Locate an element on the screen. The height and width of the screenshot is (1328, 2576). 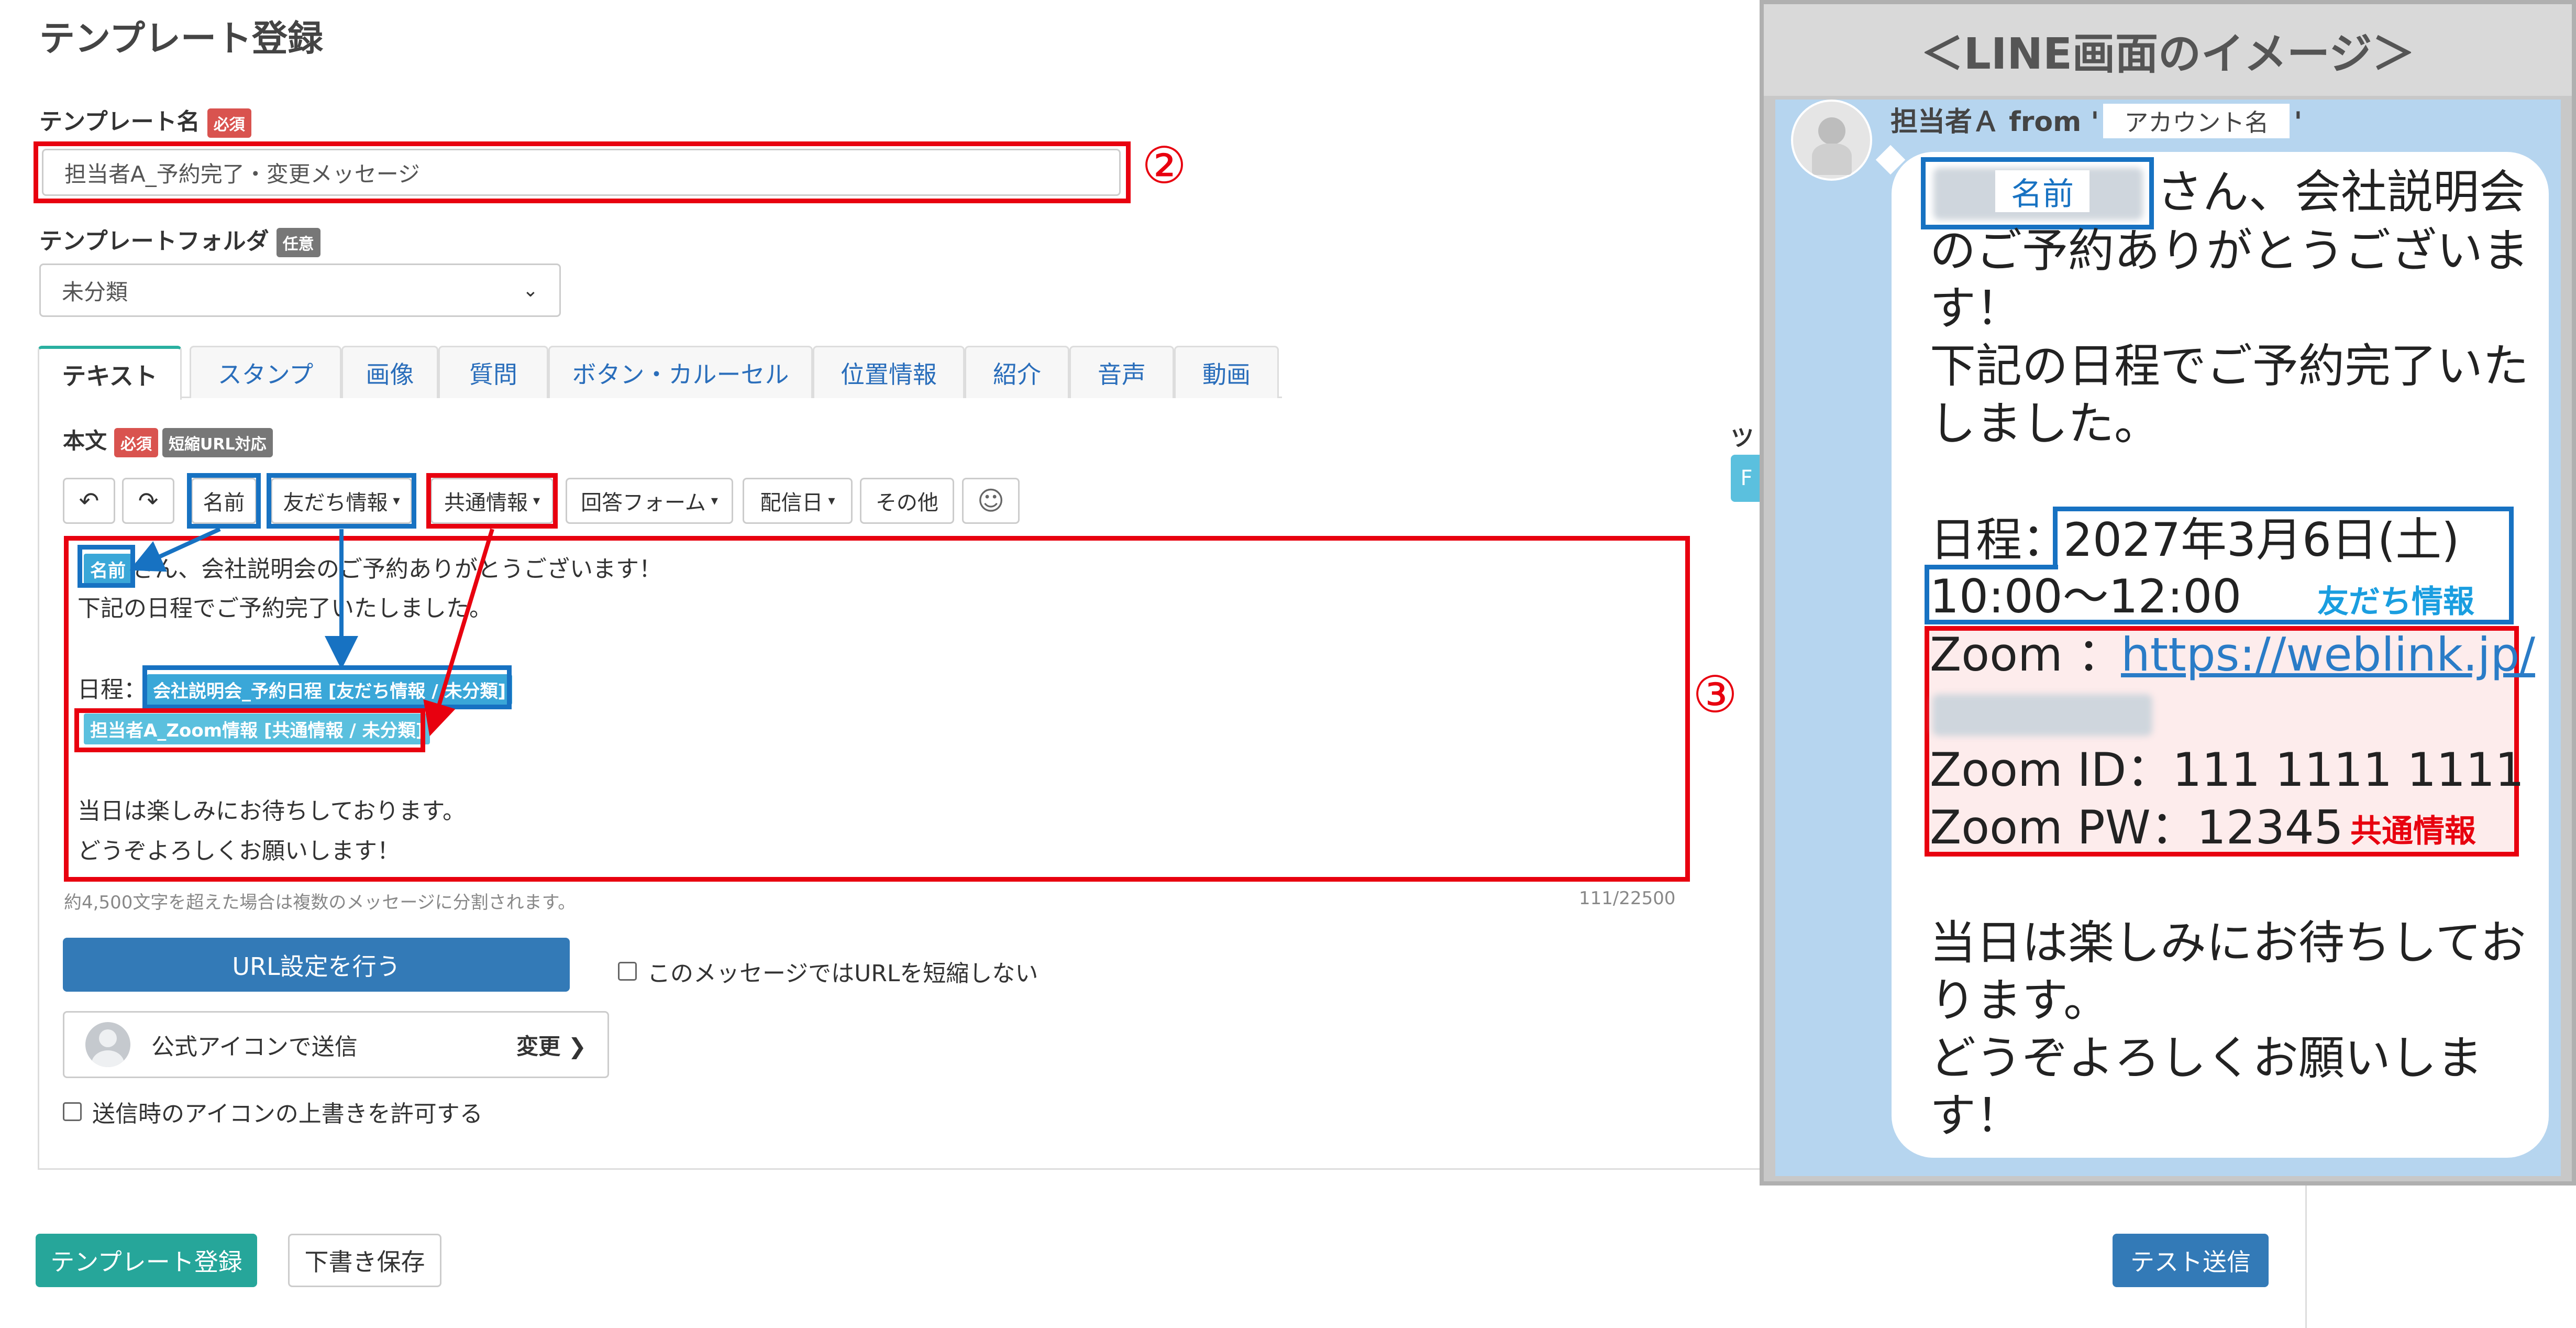
allow-icon-override-checkbox is located at coordinates (72, 1111).